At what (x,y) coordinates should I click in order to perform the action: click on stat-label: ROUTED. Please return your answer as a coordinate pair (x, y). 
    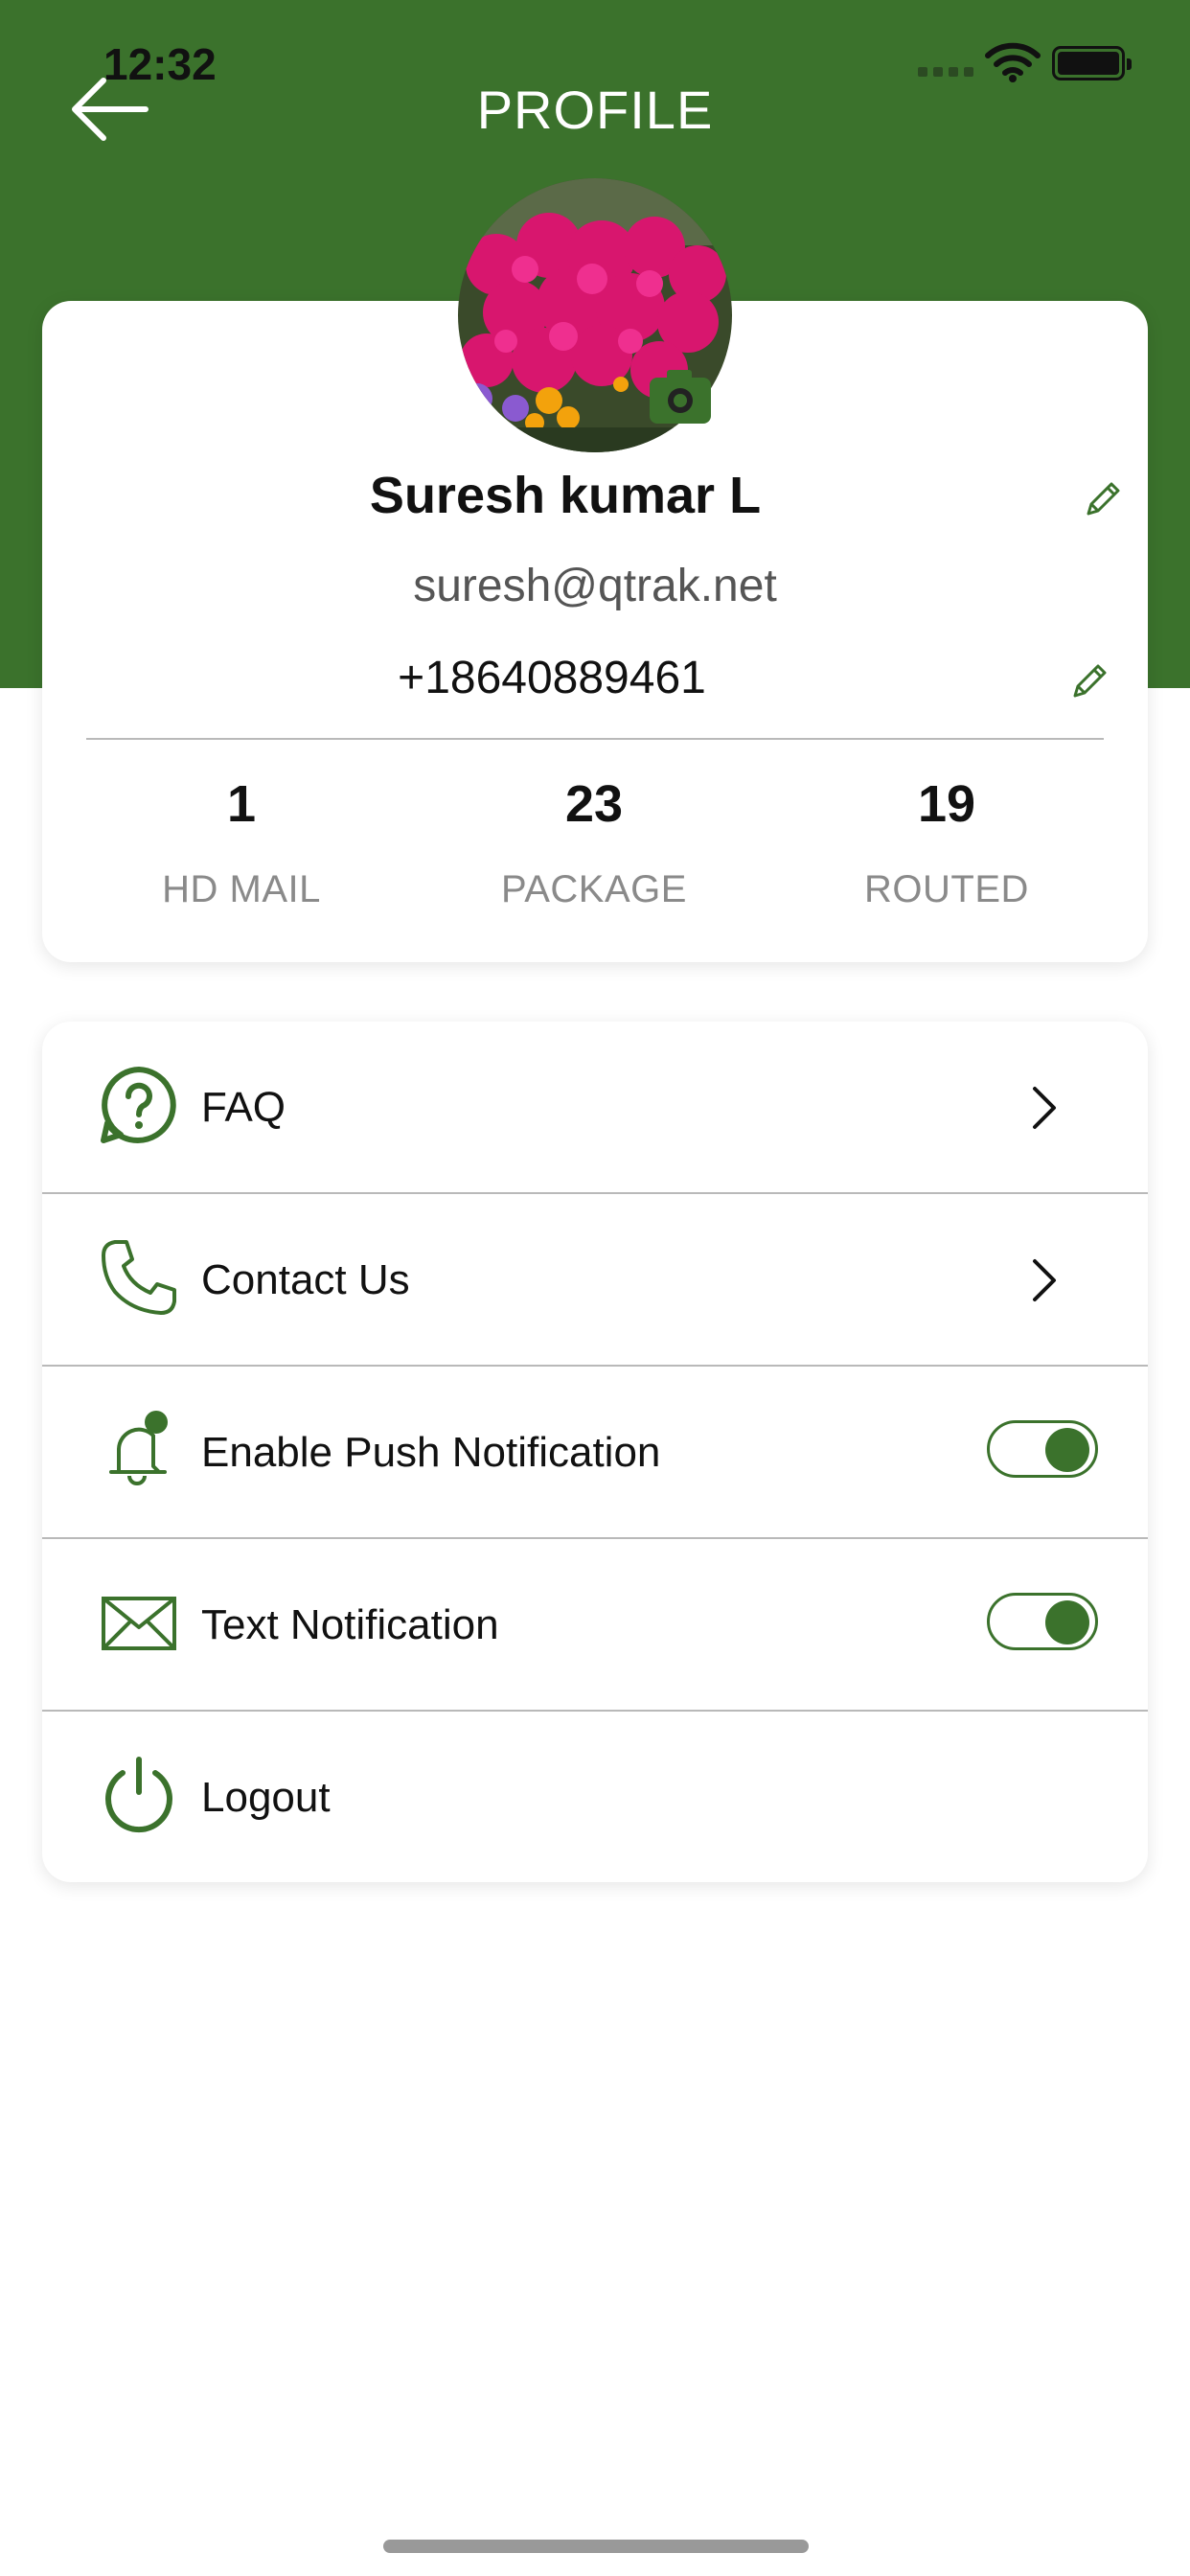
    Looking at the image, I should click on (947, 889).